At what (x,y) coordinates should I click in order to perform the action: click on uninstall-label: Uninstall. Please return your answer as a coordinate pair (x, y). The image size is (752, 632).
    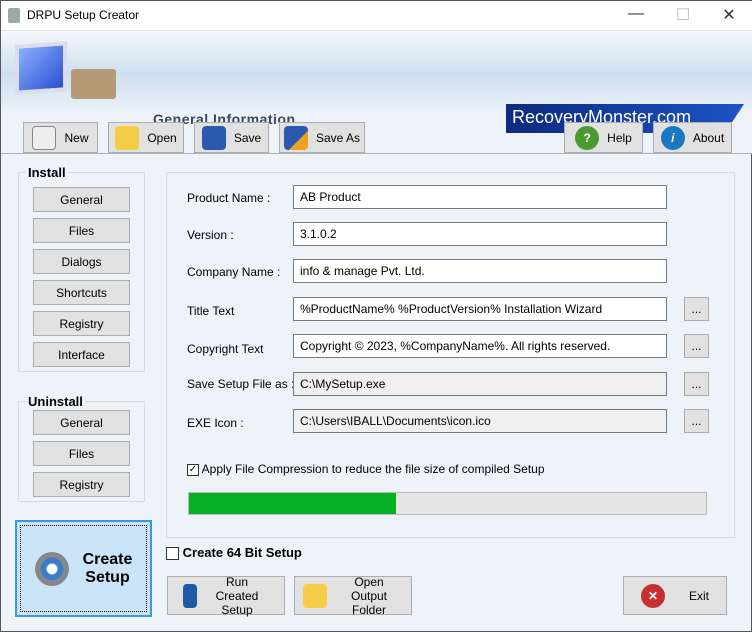
    Looking at the image, I should click on (55, 401).